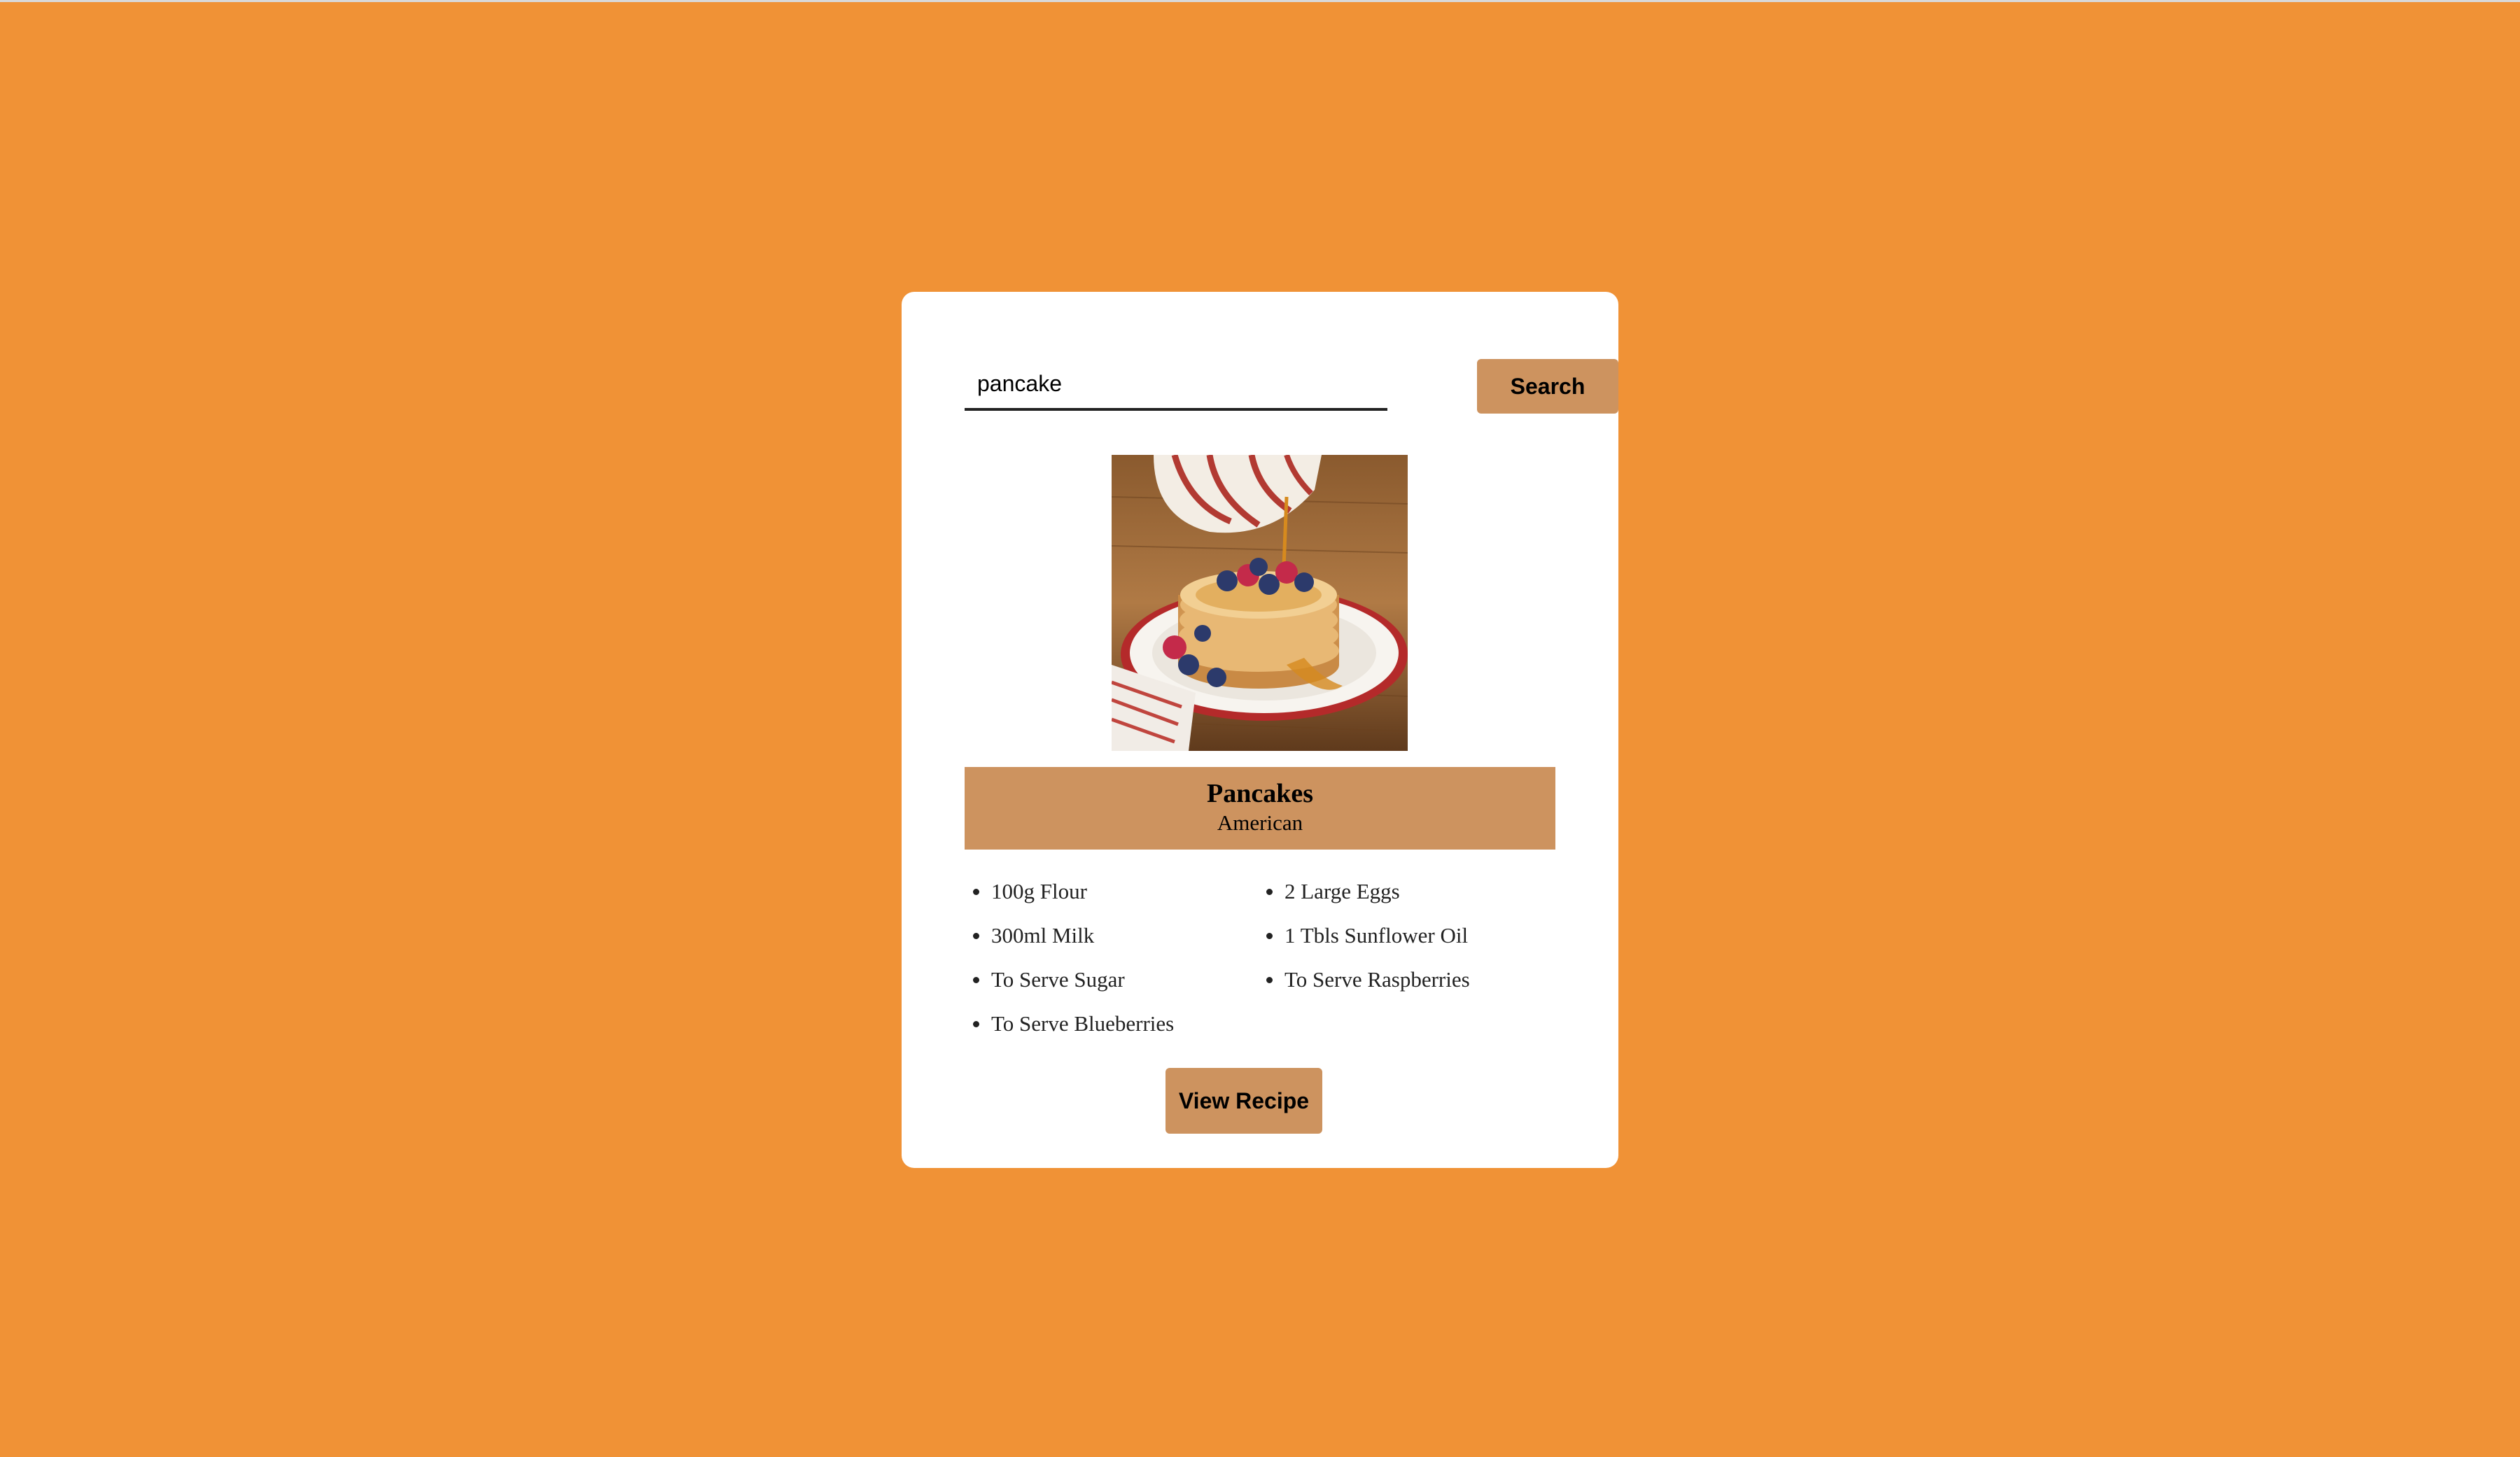 This screenshot has width=2520, height=1457. What do you see at coordinates (1404, 935) in the screenshot?
I see `ingredient-item: 1 Tbls Sunflower Oil` at bounding box center [1404, 935].